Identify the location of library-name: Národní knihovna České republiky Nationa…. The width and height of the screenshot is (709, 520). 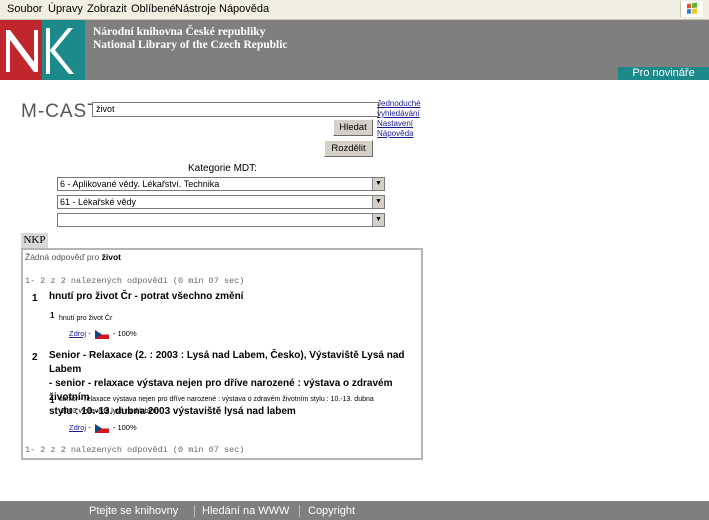
(190, 39).